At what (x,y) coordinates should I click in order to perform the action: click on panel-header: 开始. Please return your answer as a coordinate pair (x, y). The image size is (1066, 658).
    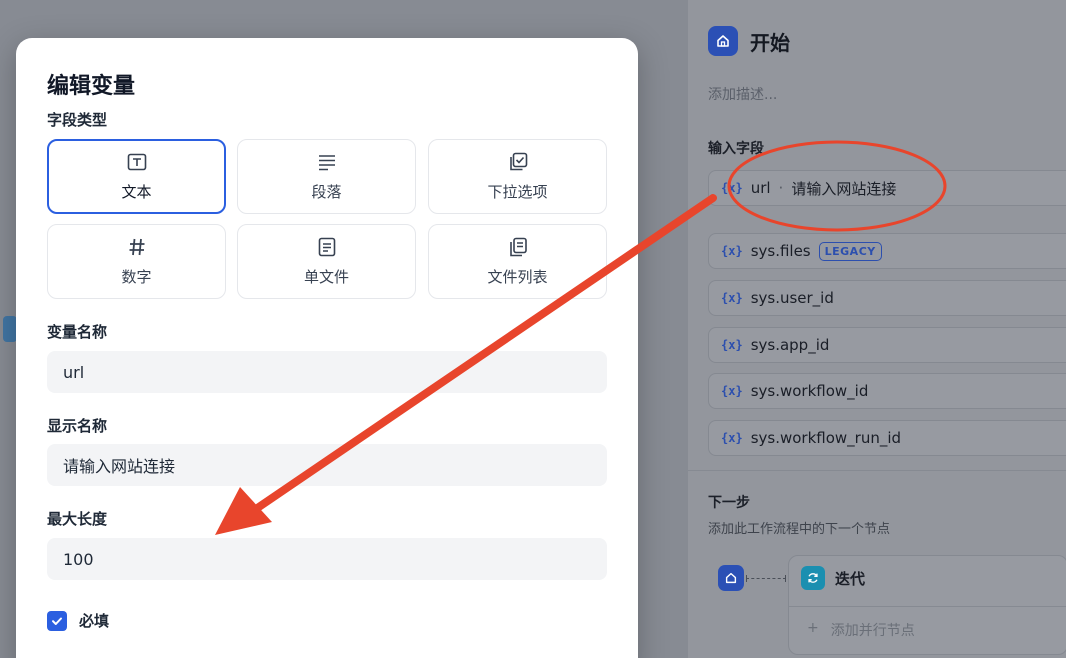
    Looking at the image, I should click on (749, 41).